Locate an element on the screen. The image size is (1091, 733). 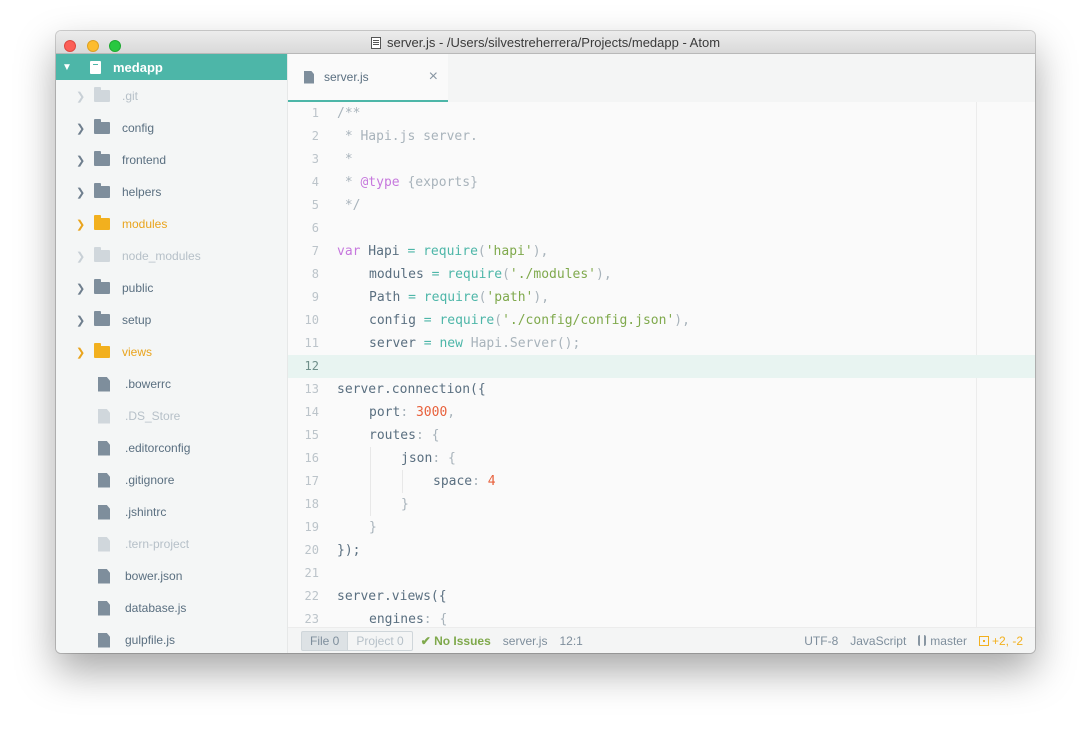
tree-item-dot-bowerrc: .bowerrc is located at coordinates (171, 384).